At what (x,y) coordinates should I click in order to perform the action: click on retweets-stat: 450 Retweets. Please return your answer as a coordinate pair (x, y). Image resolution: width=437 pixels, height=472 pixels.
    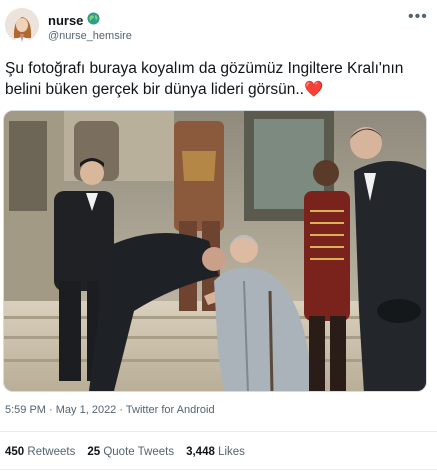
    Looking at the image, I should click on (40, 452).